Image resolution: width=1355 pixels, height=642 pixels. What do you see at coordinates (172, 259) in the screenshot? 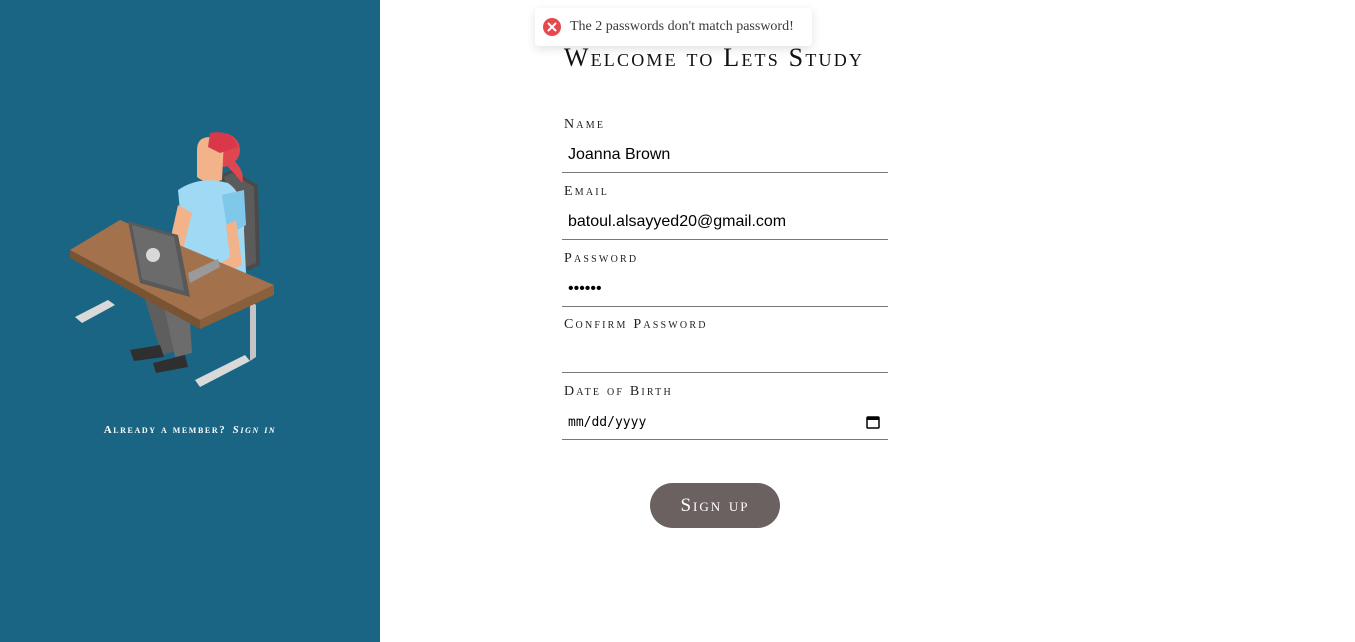
I see `person-at-desk-illustration` at bounding box center [172, 259].